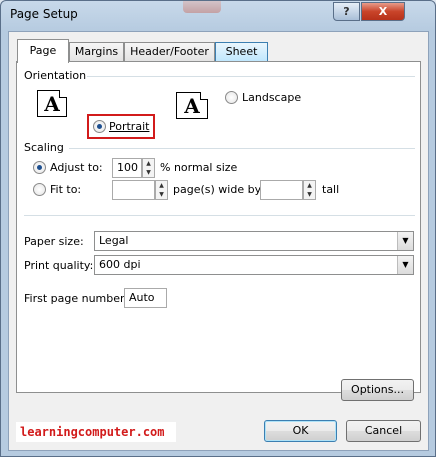 Image resolution: width=436 pixels, height=457 pixels. I want to click on ok-button: OK, so click(300, 431).